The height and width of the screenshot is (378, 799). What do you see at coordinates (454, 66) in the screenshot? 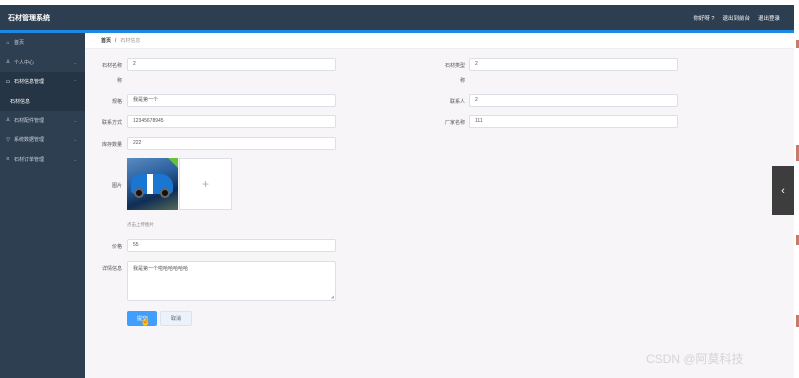
I see `stone-type-label: 石材类型` at bounding box center [454, 66].